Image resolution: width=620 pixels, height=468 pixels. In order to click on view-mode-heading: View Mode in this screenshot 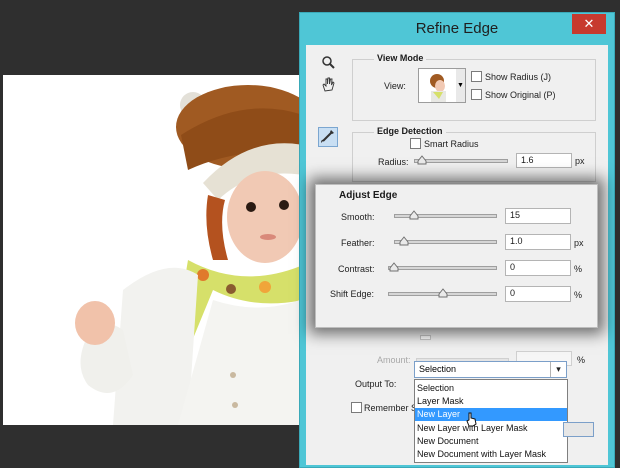, I will do `click(400, 58)`.